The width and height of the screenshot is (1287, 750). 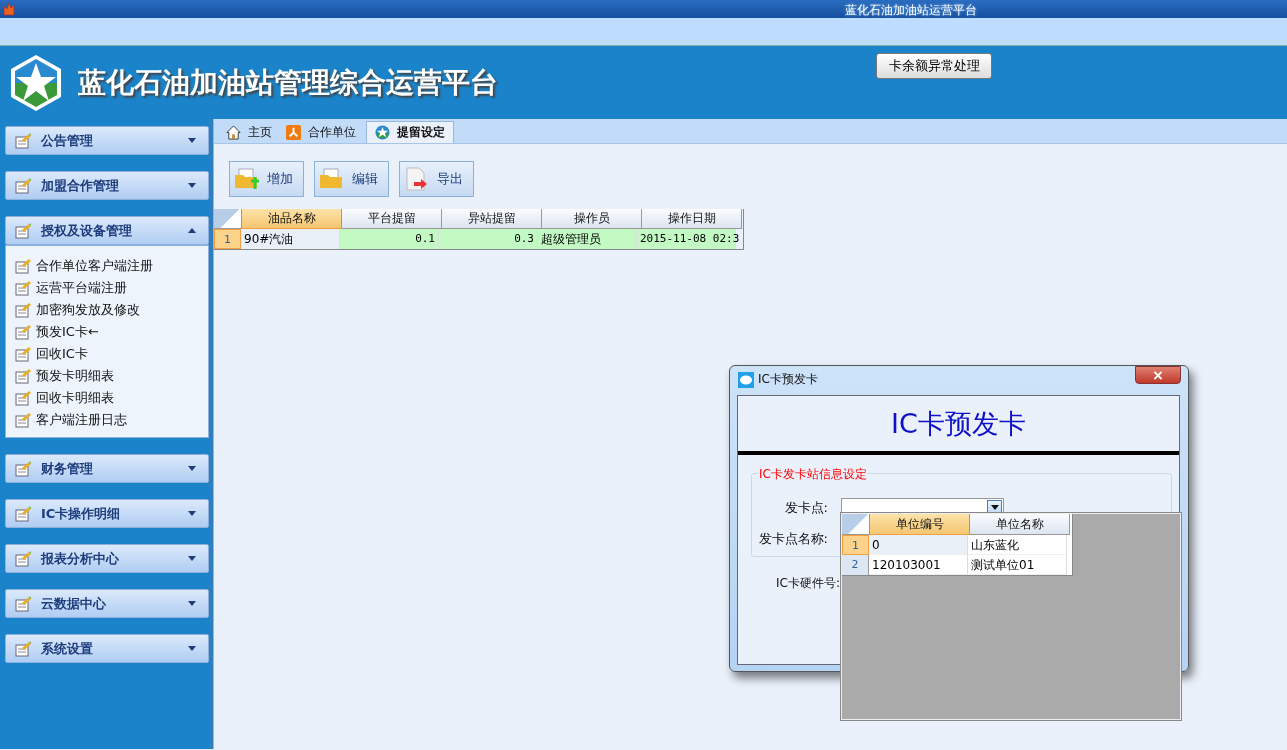 What do you see at coordinates (855, 565) in the screenshot?
I see `row-number: 2` at bounding box center [855, 565].